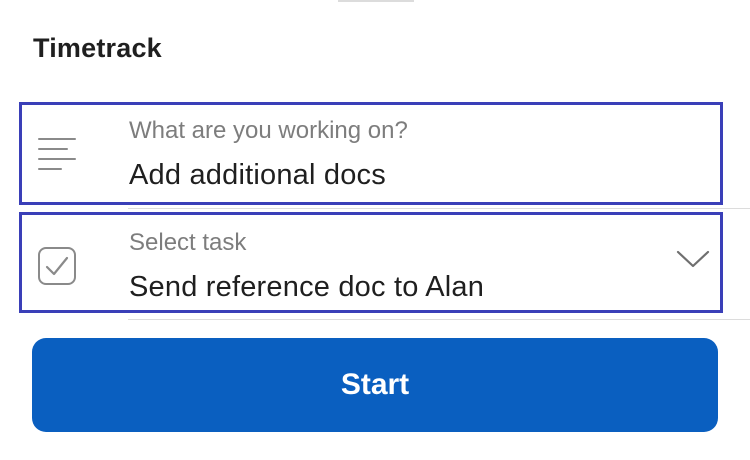  I want to click on task-value: Send reference doc to Alan, so click(307, 287).